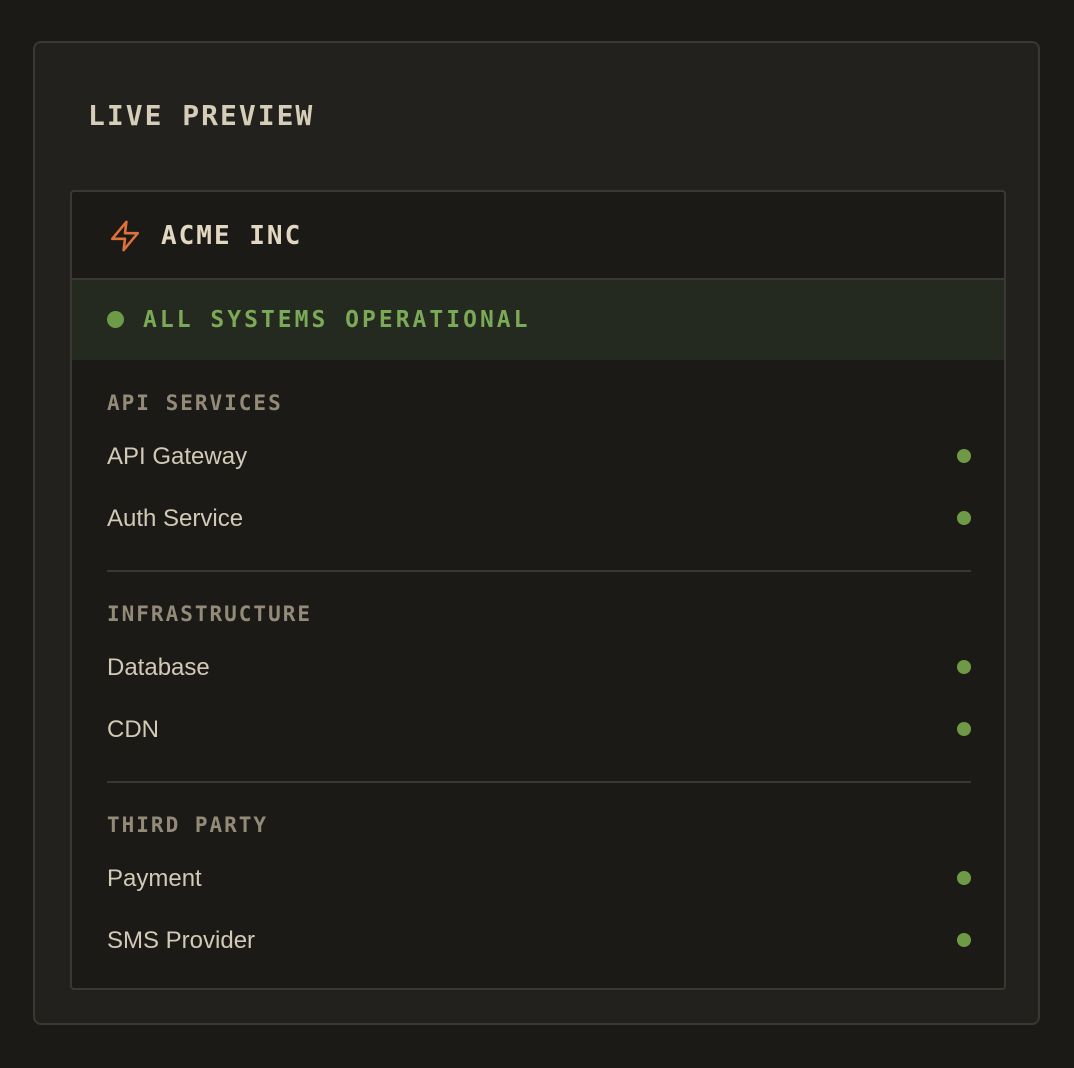  Describe the element at coordinates (201, 115) in the screenshot. I see `panel-title: LIVE PREVIEW` at that location.